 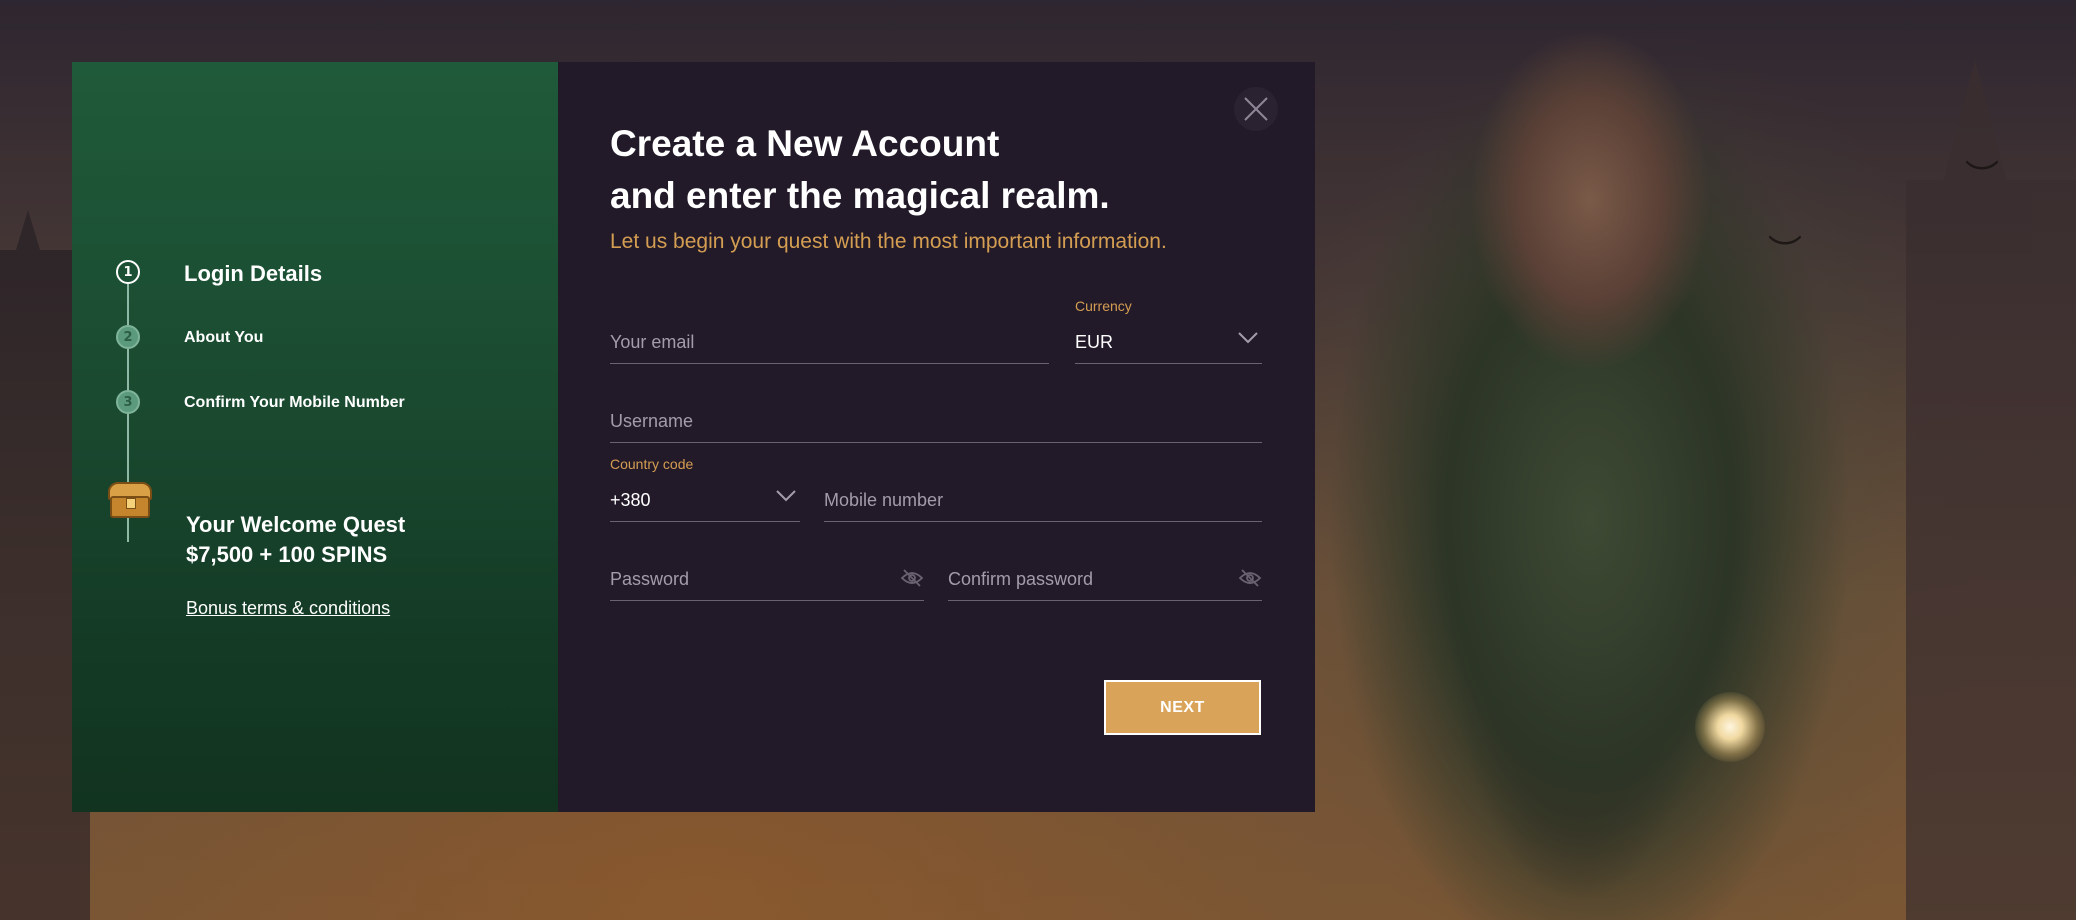 I want to click on email-placeholder: Your email, so click(x=652, y=342).